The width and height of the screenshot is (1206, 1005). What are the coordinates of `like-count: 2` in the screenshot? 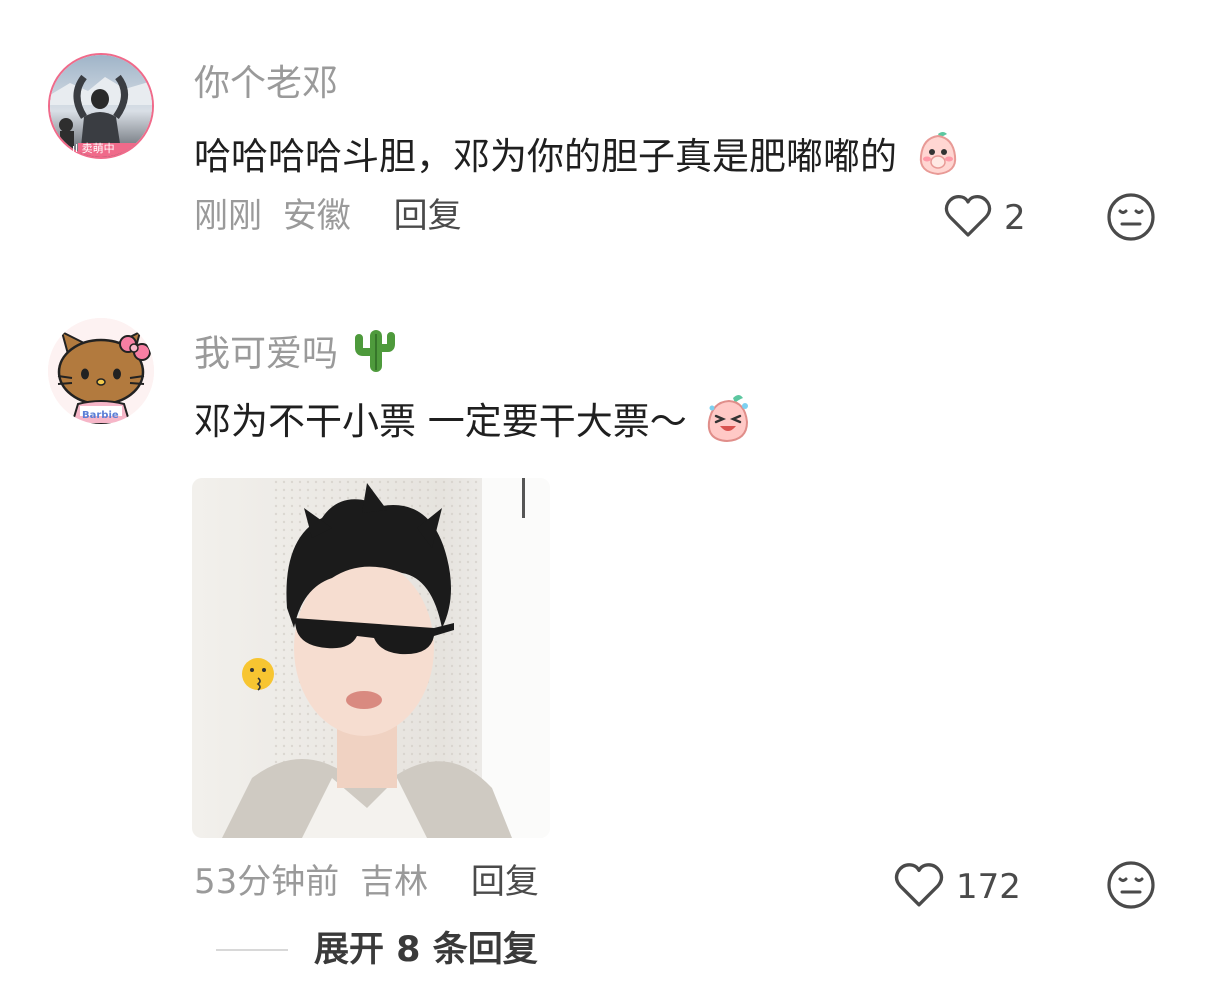 It's located at (1015, 218).